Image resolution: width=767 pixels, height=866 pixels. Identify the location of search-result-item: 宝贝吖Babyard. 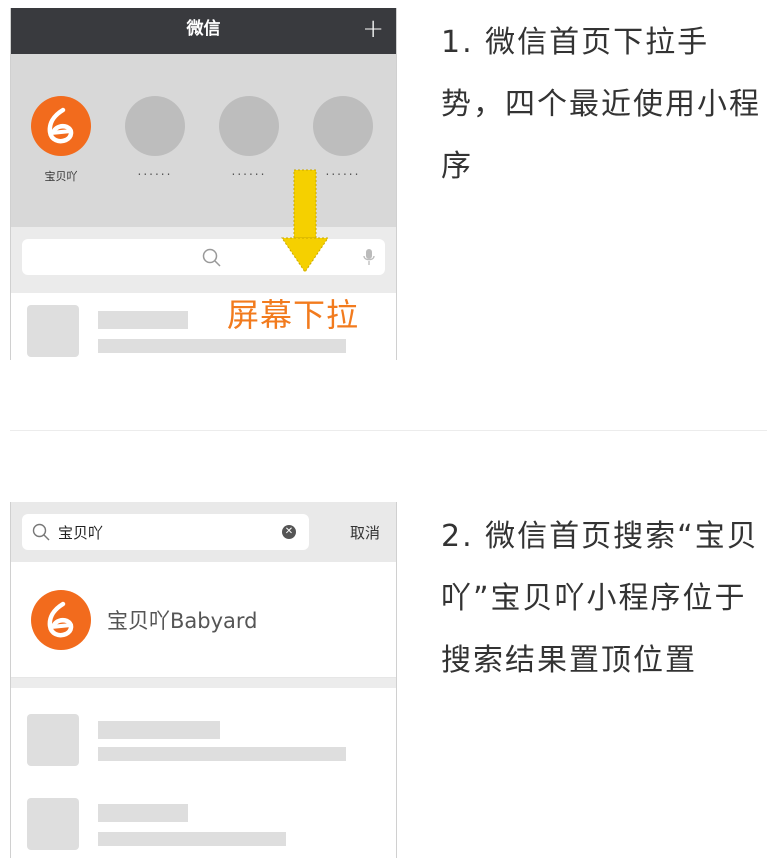
(203, 620).